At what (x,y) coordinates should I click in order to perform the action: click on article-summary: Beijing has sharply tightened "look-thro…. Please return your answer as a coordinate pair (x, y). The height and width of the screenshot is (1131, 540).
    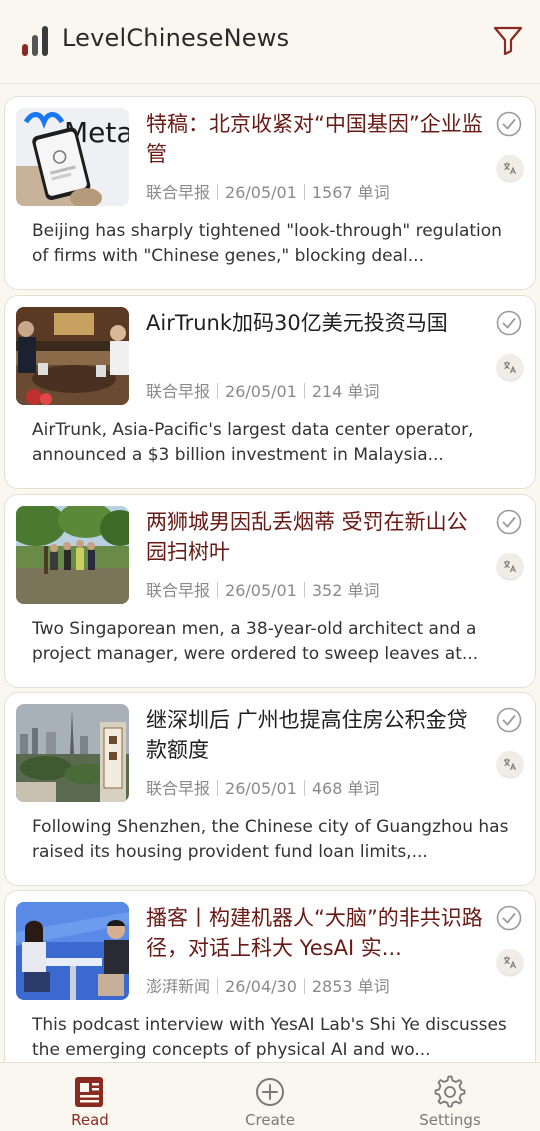
    Looking at the image, I should click on (267, 243).